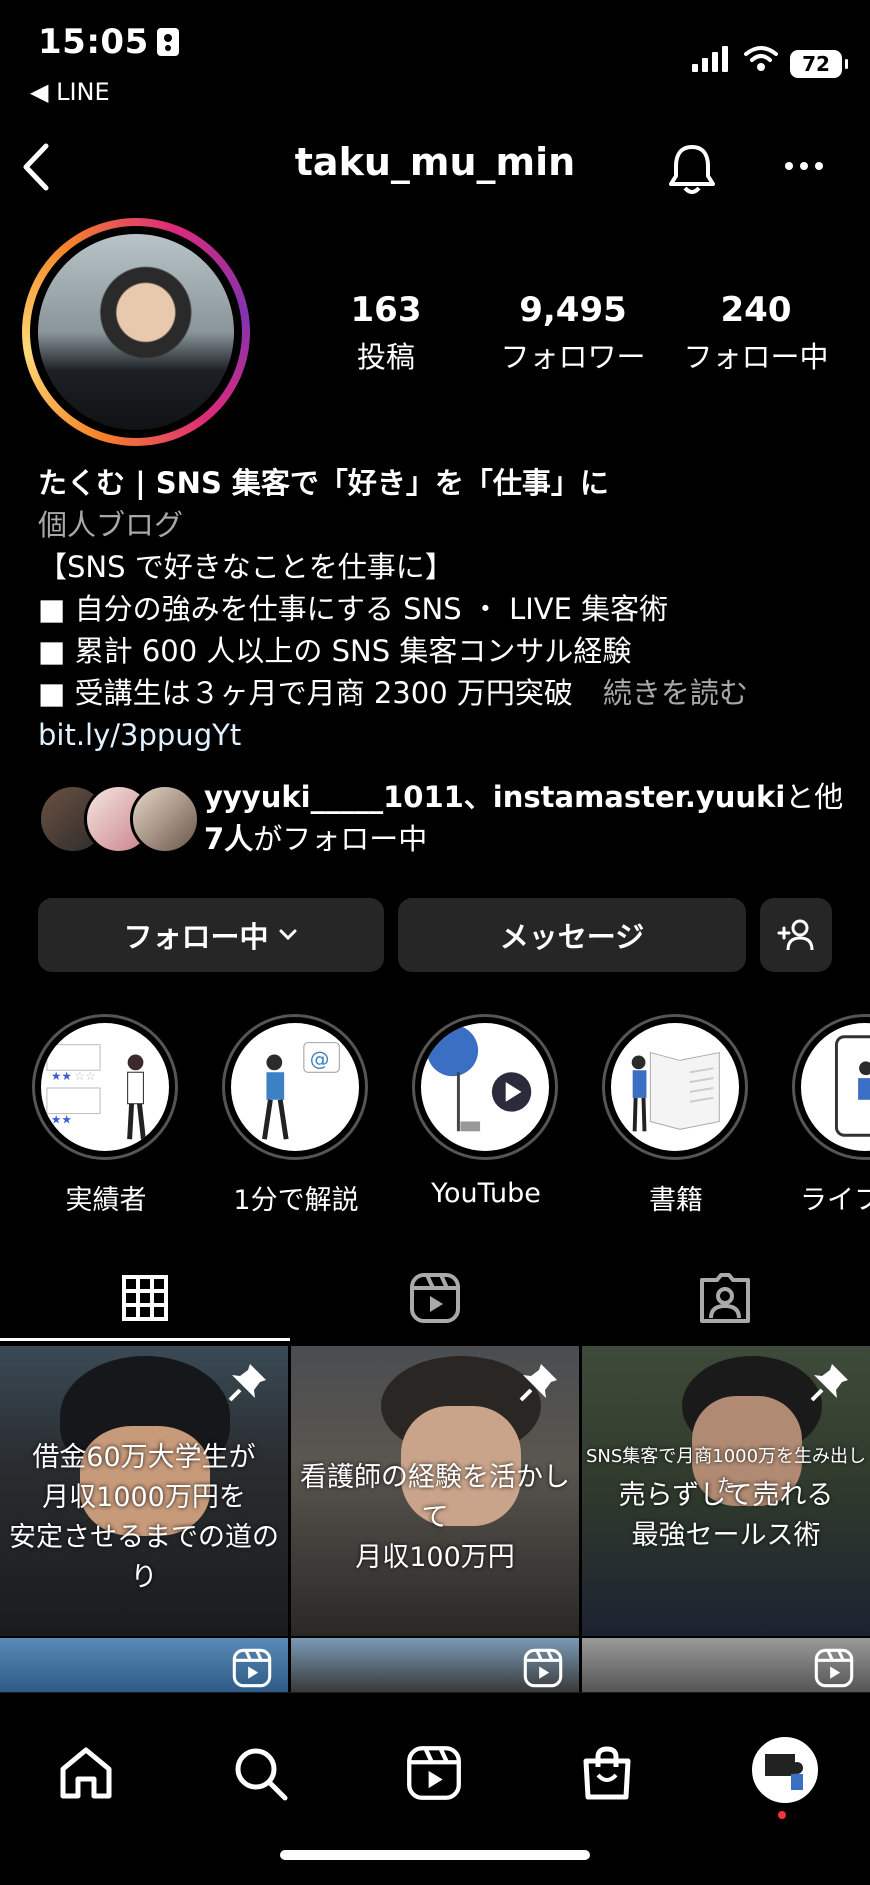 The image size is (870, 1885). Describe the element at coordinates (211, 935) in the screenshot. I see `following-button: フォロー中` at that location.